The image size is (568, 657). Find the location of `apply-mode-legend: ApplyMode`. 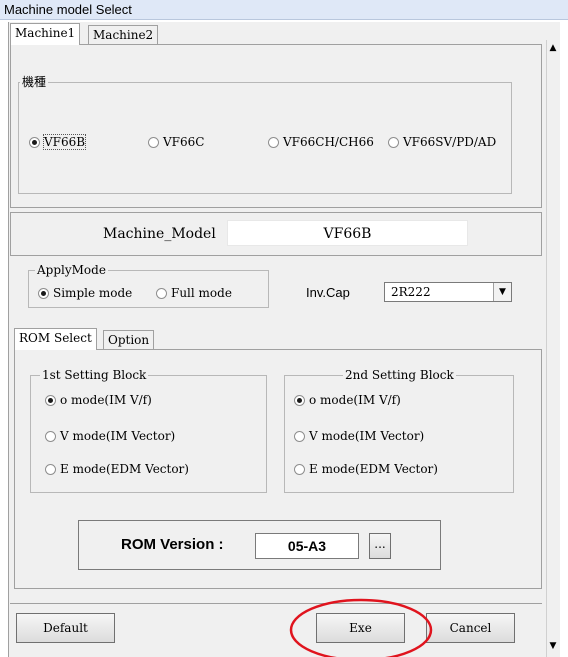

apply-mode-legend: ApplyMode is located at coordinates (71, 270).